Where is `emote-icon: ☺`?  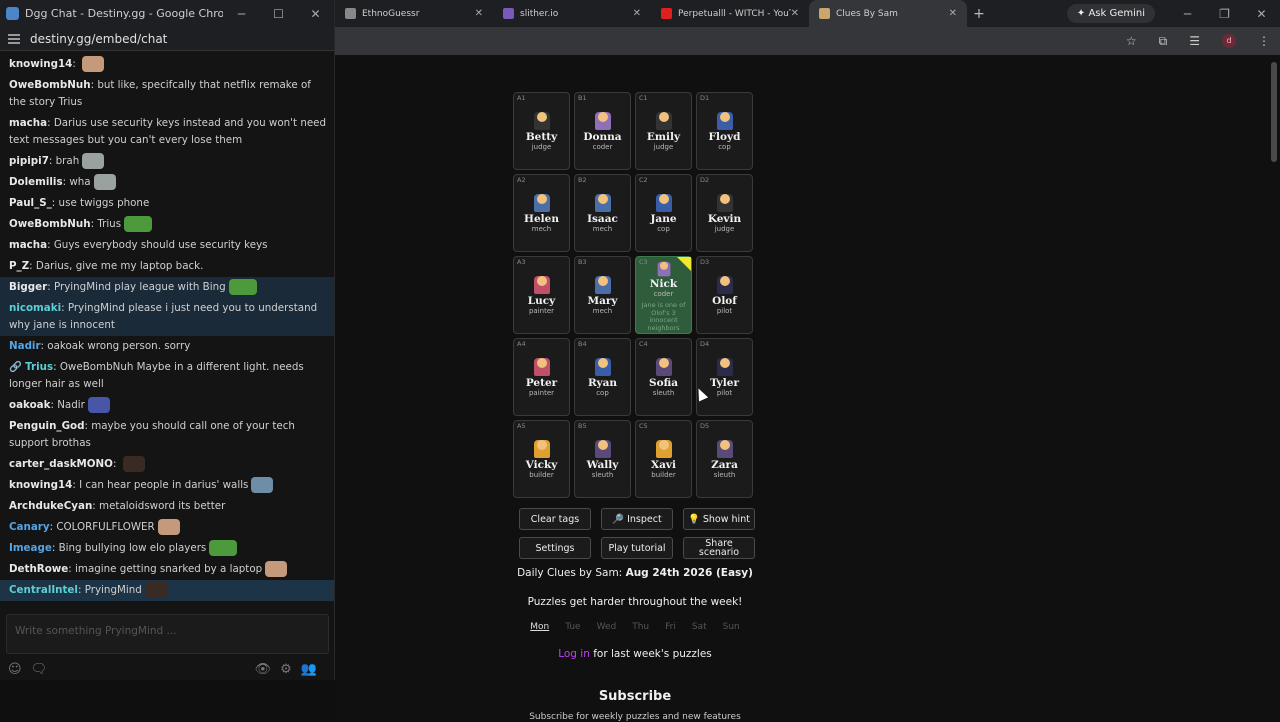
emote-icon: ☺ is located at coordinates (15, 669).